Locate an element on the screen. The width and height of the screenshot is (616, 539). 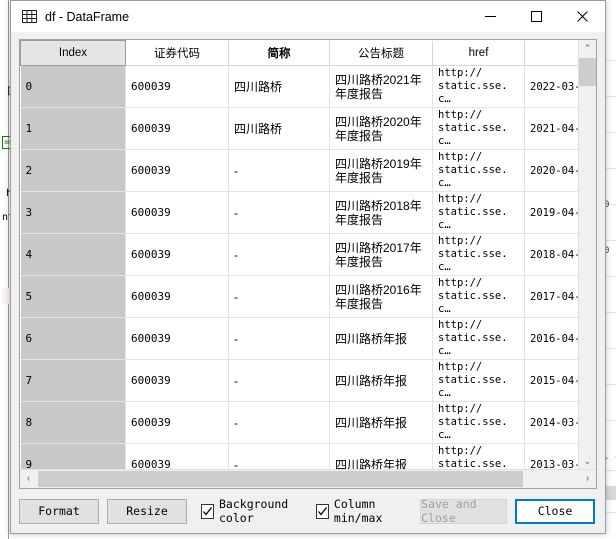
title-bar: df - DataFrame is located at coordinates (308, 17).